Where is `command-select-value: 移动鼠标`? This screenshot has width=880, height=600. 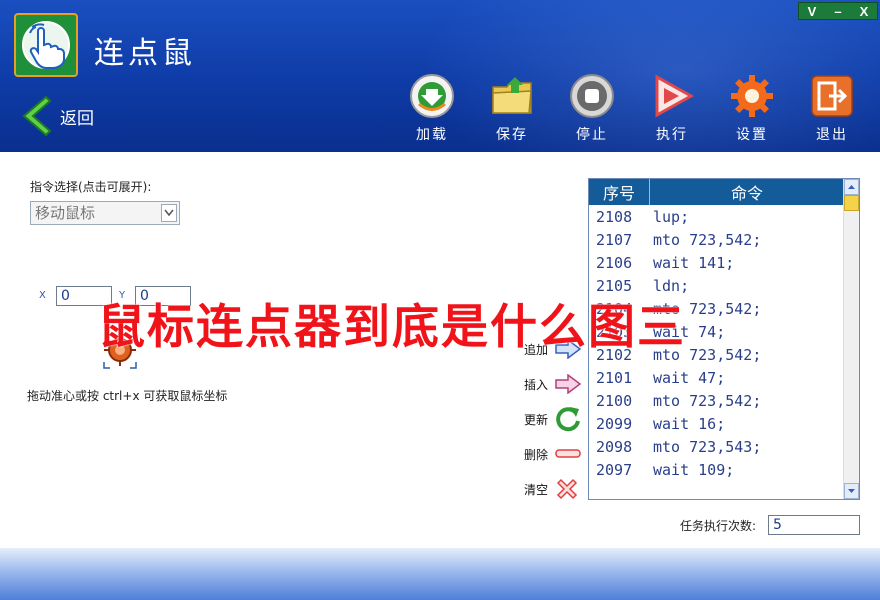 command-select-value: 移动鼠标 is located at coordinates (65, 213).